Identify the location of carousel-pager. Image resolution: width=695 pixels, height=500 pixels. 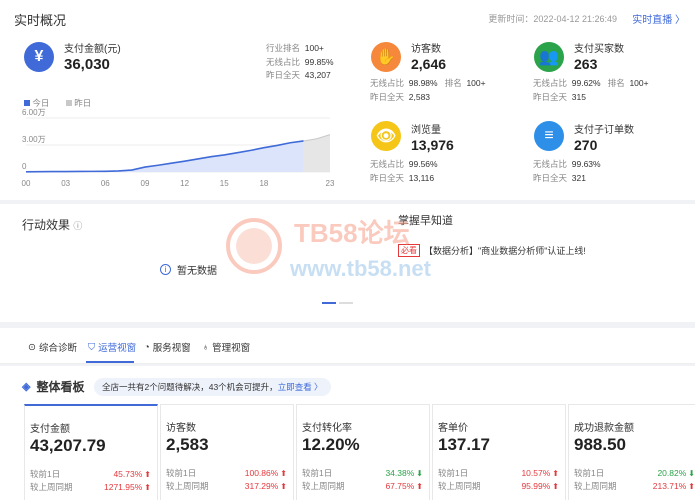
(337, 303).